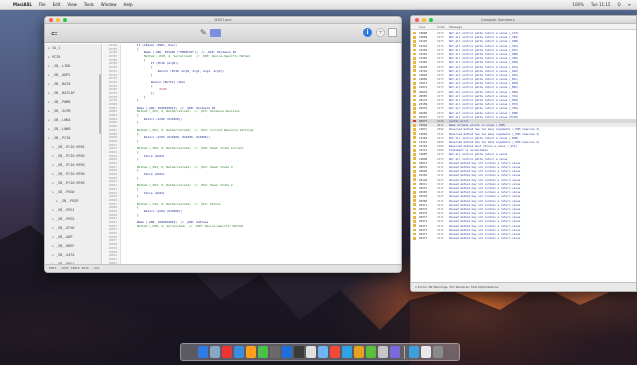  Describe the element at coordinates (73, 102) in the screenshot. I see `outline-item: ▸ _SB_.PWRB` at that location.